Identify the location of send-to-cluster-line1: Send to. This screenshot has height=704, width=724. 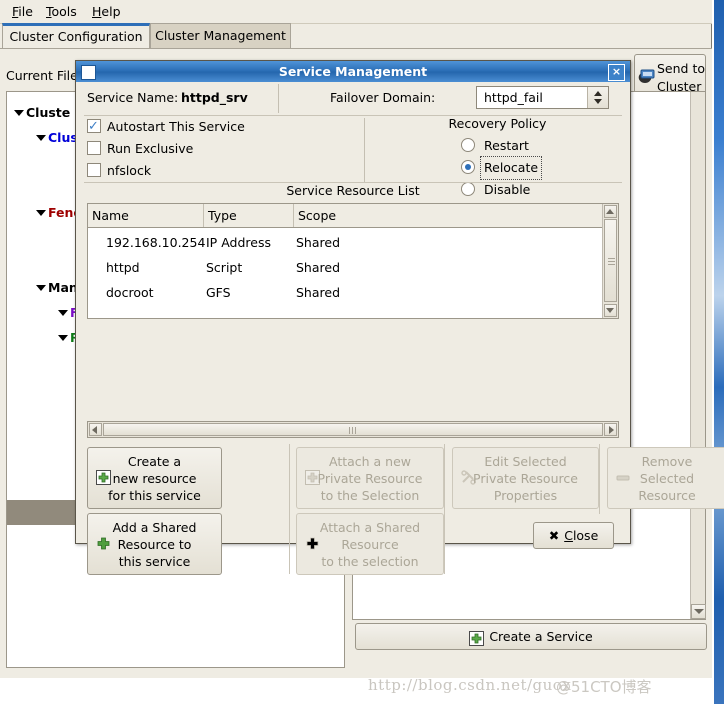
(681, 68).